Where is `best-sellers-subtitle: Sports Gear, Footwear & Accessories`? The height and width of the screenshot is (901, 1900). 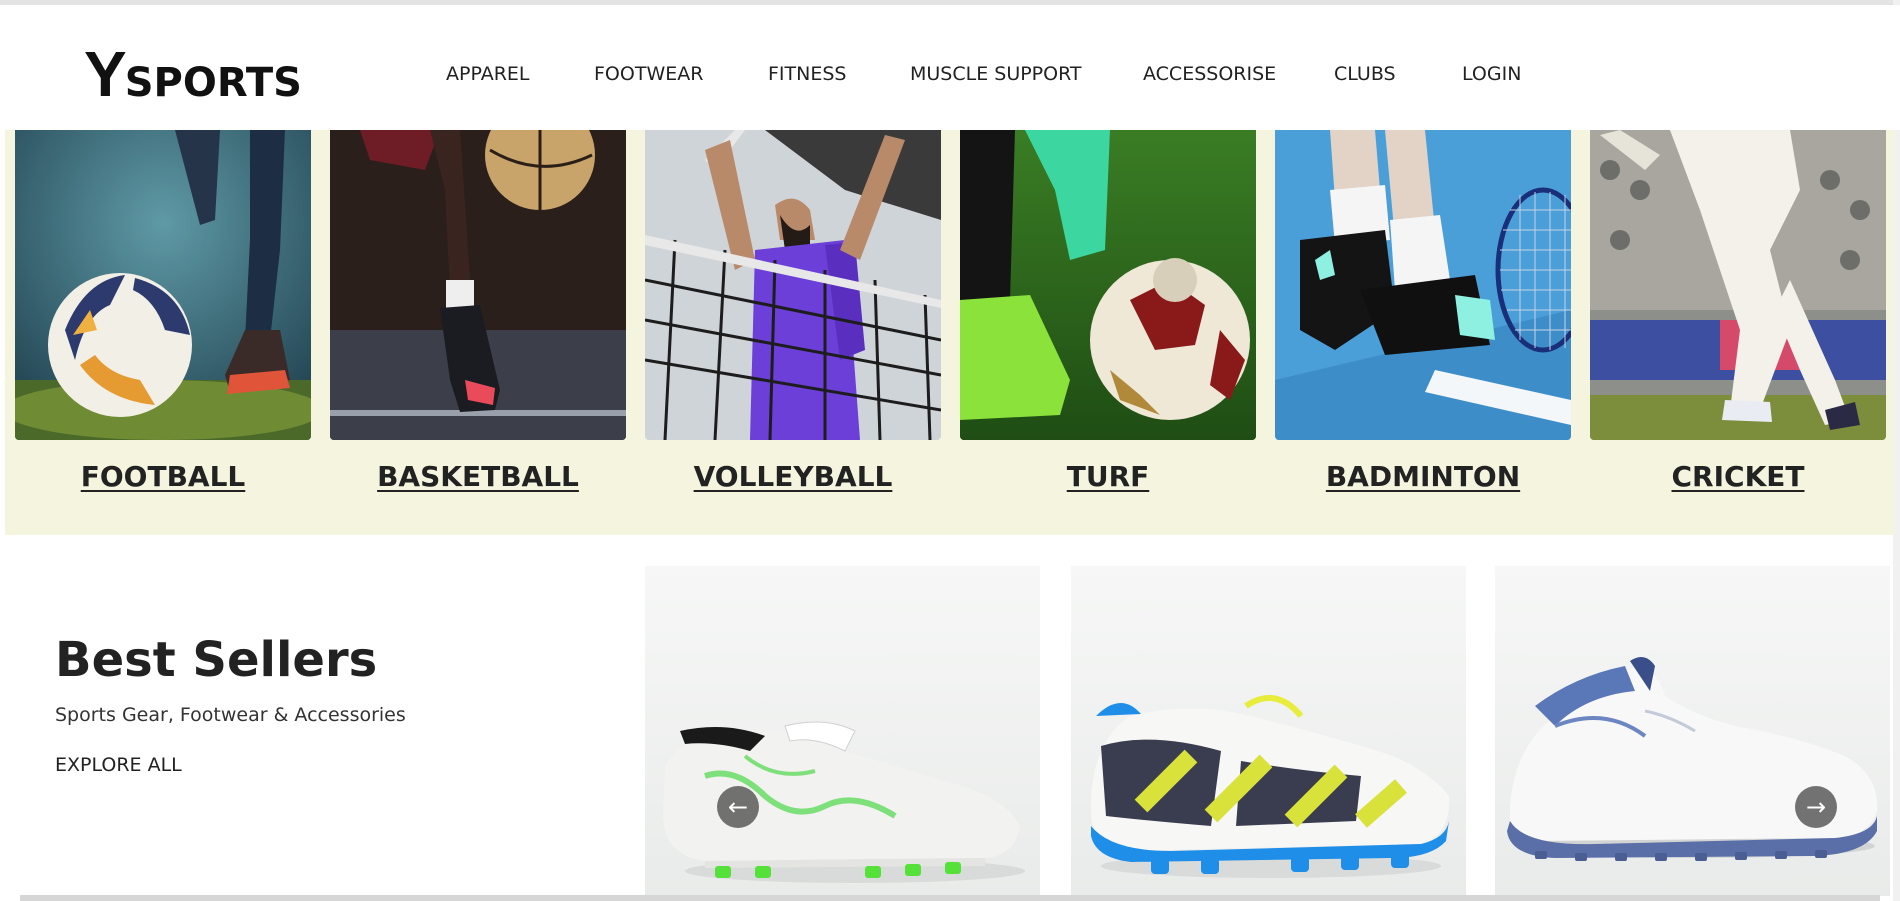 best-sellers-subtitle: Sports Gear, Footwear & Accessories is located at coordinates (230, 715).